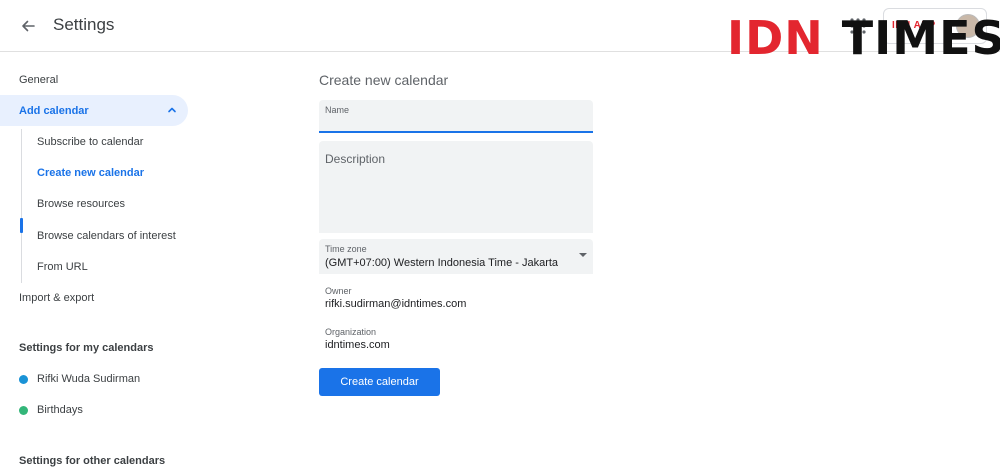 Image resolution: width=1000 pixels, height=474 pixels. I want to click on sidebar-item-subscribe-to-calendar: Subscribe to calendar, so click(94, 141).